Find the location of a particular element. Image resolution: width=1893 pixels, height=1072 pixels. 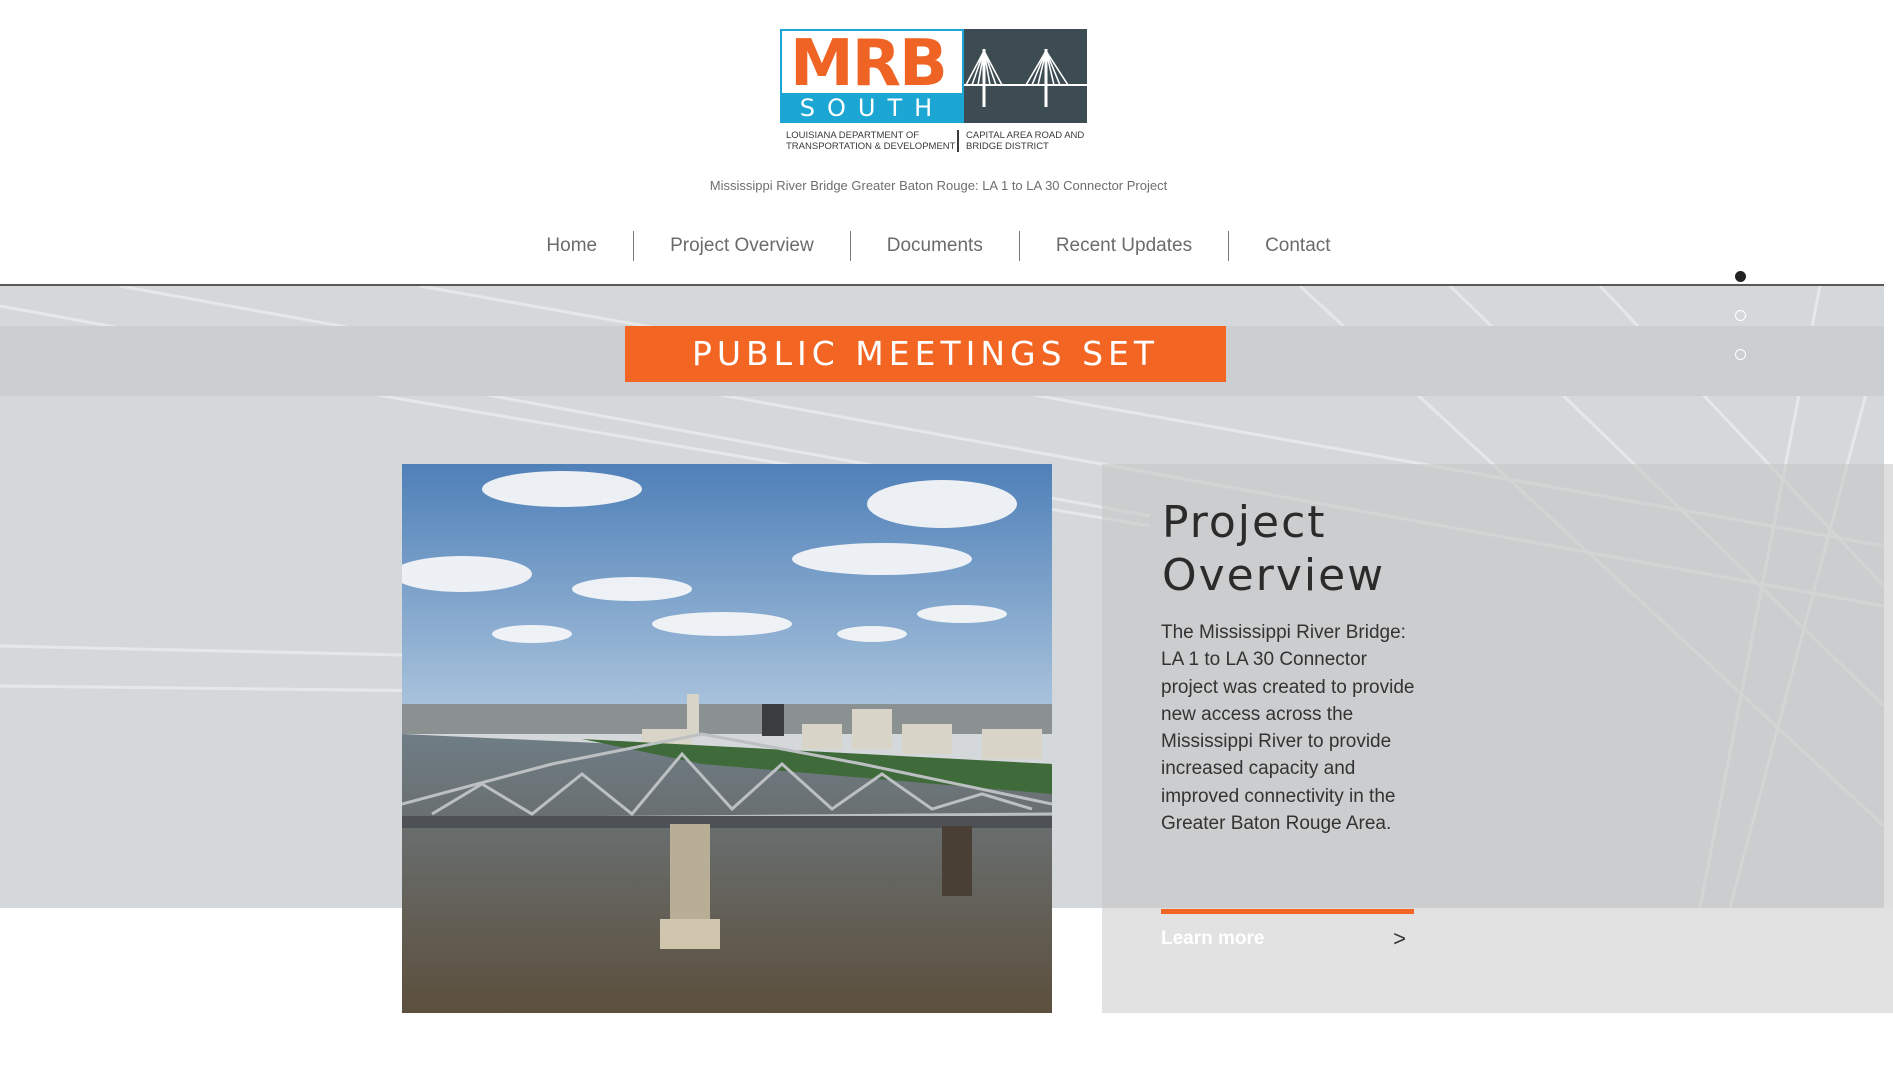

learn-more-link: Learn more > is located at coordinates (1287, 939).